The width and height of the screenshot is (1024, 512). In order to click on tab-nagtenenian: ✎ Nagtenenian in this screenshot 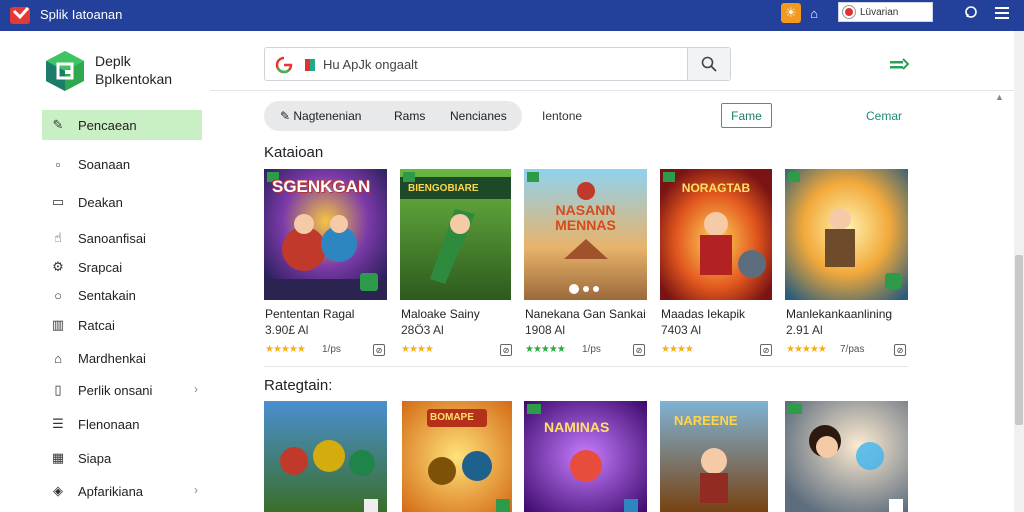, I will do `click(320, 116)`.